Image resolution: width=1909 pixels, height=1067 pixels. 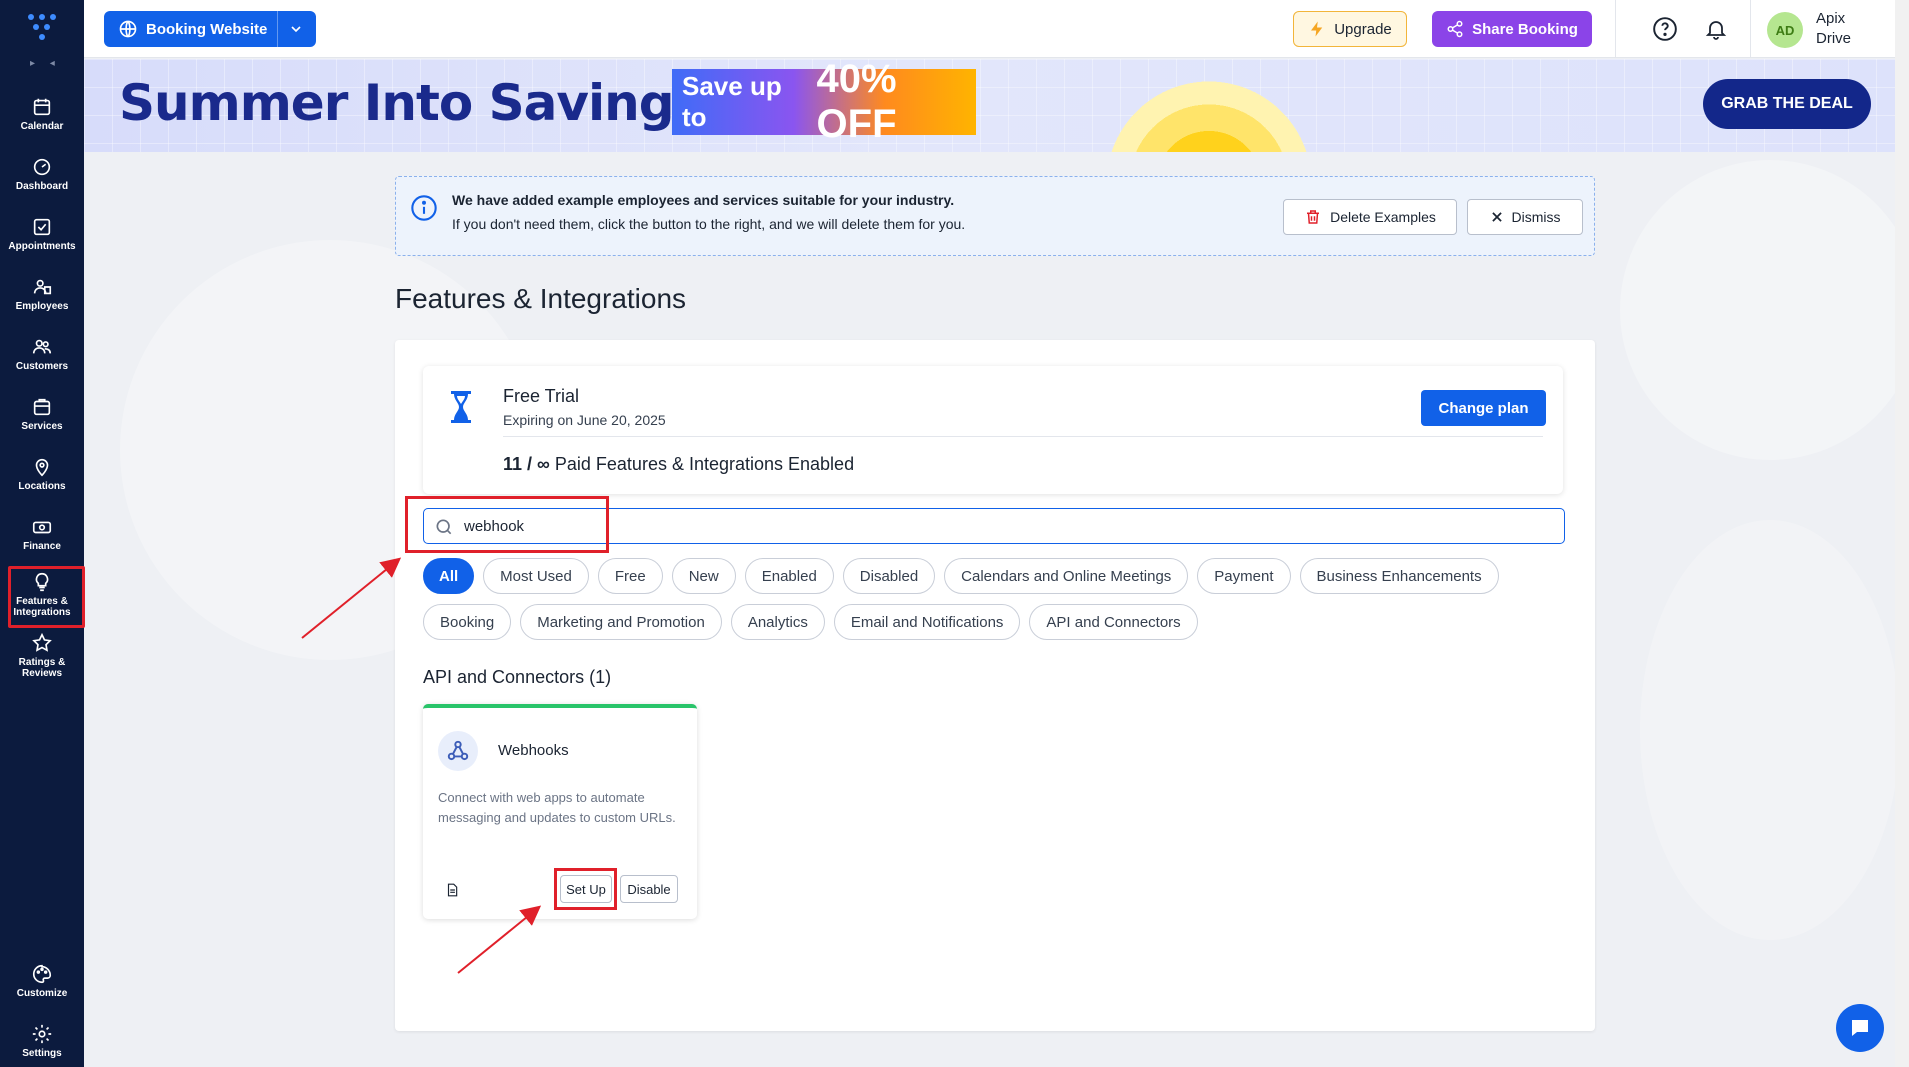 I want to click on sidebar-item-customers: Customers, so click(x=42, y=364).